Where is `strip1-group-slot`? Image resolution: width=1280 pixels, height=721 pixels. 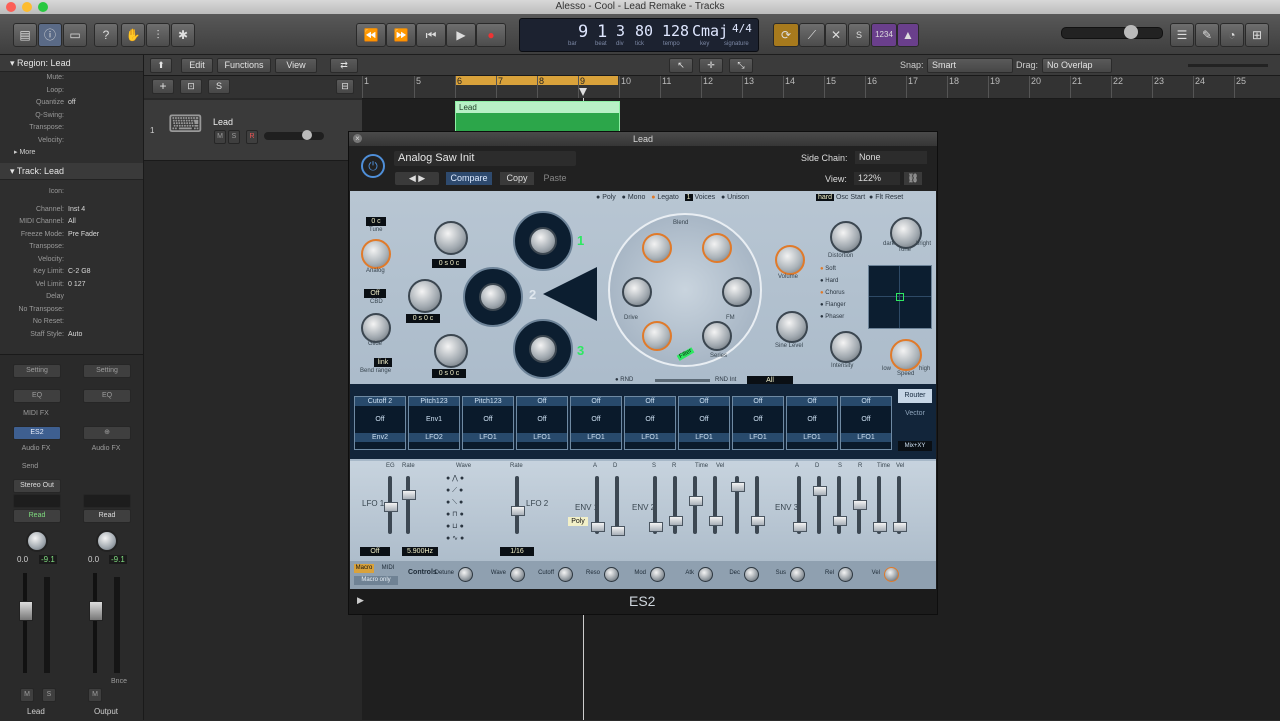 strip1-group-slot is located at coordinates (37, 501).